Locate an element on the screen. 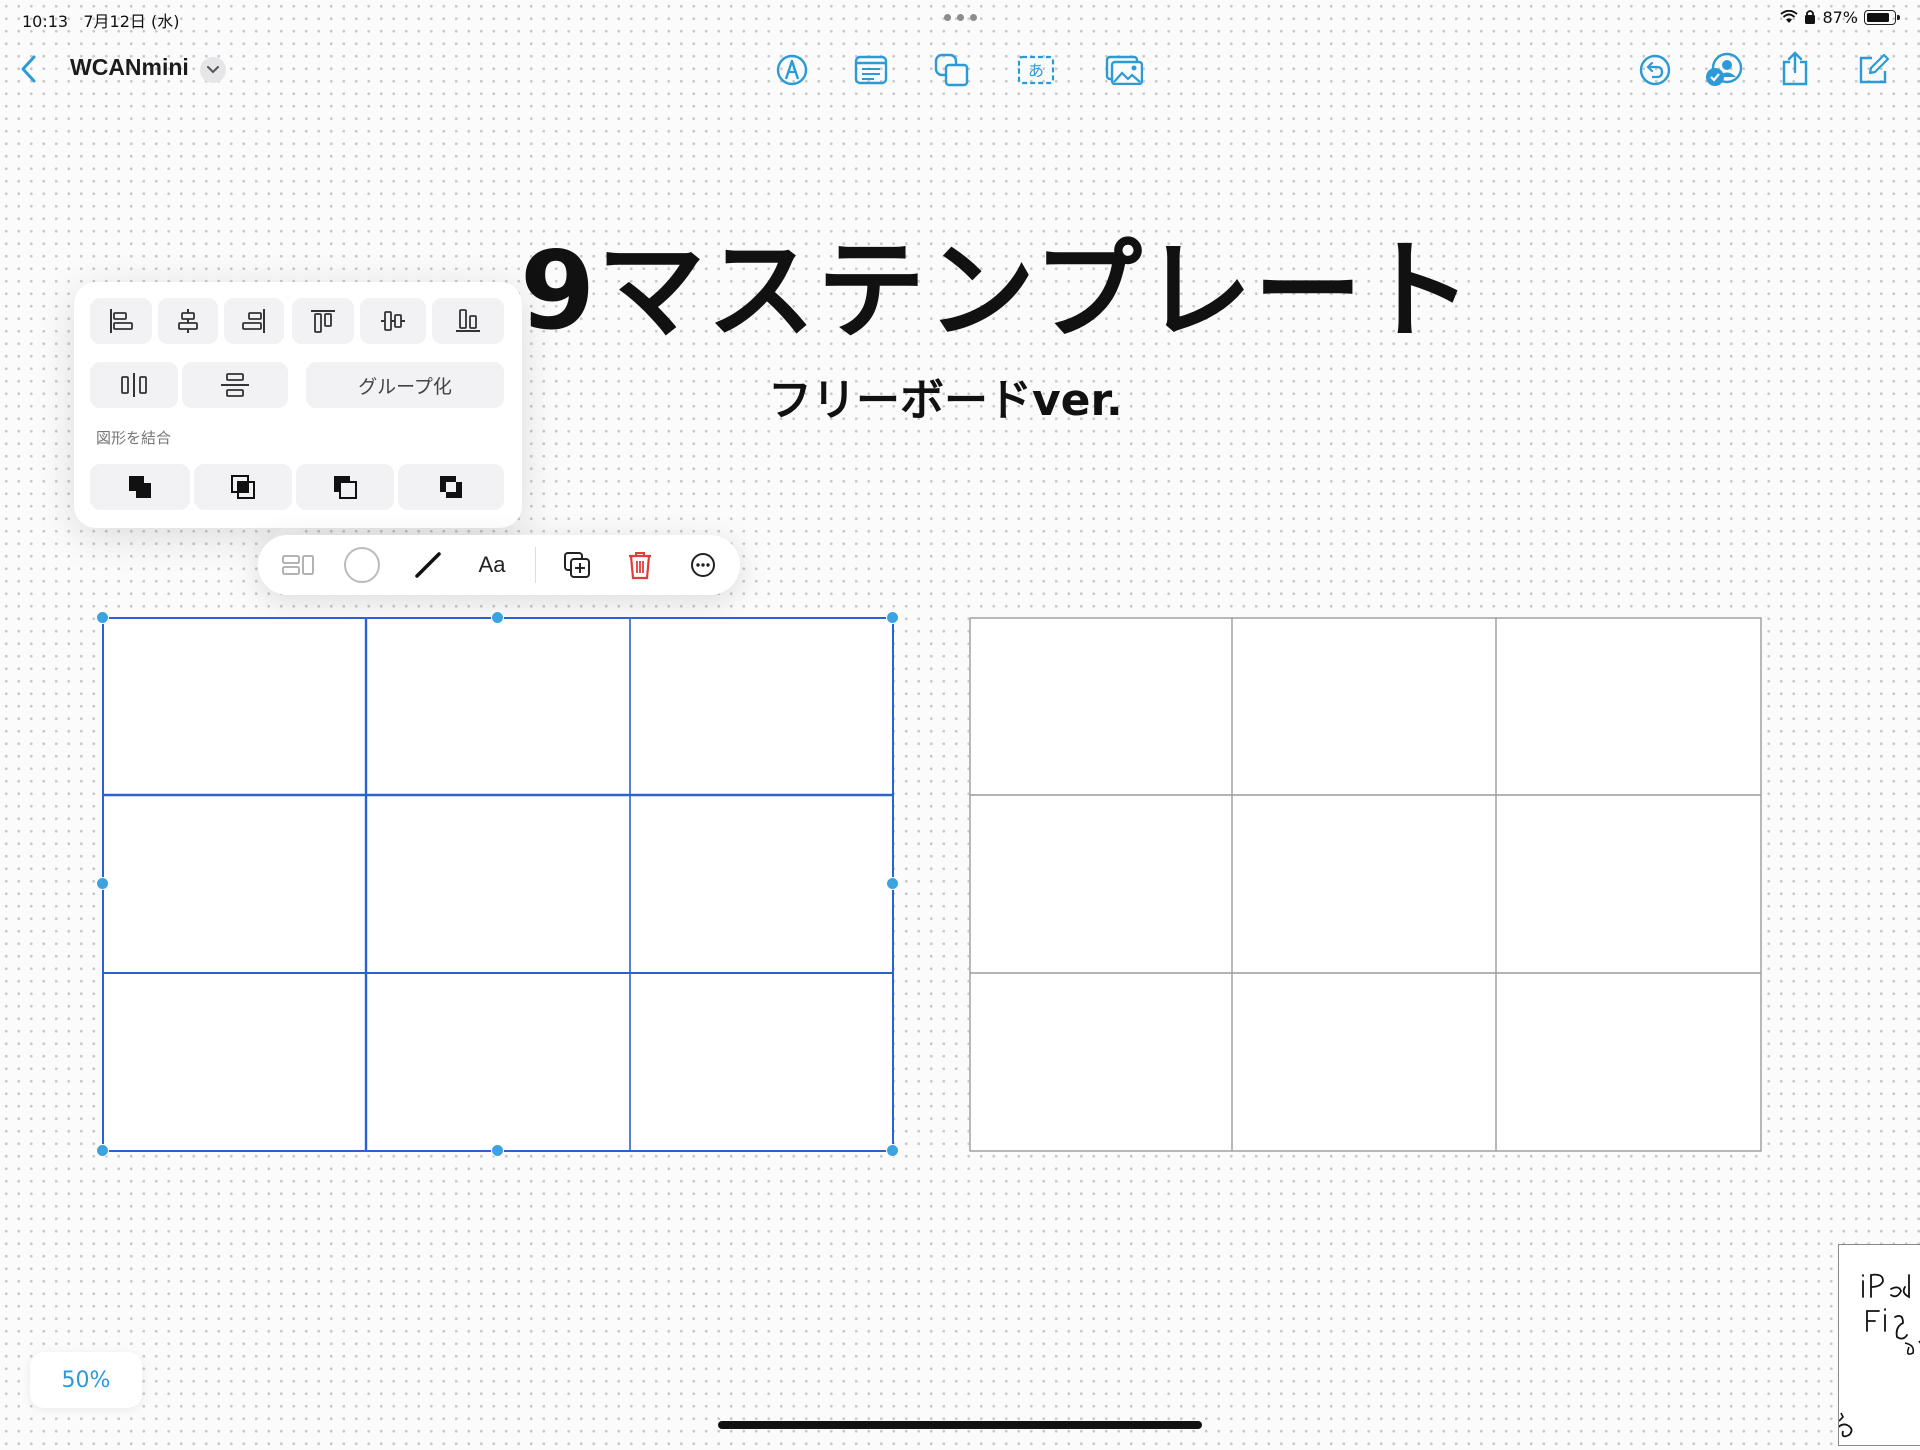 The height and width of the screenshot is (1450, 1920). media-button is located at coordinates (1124, 70).